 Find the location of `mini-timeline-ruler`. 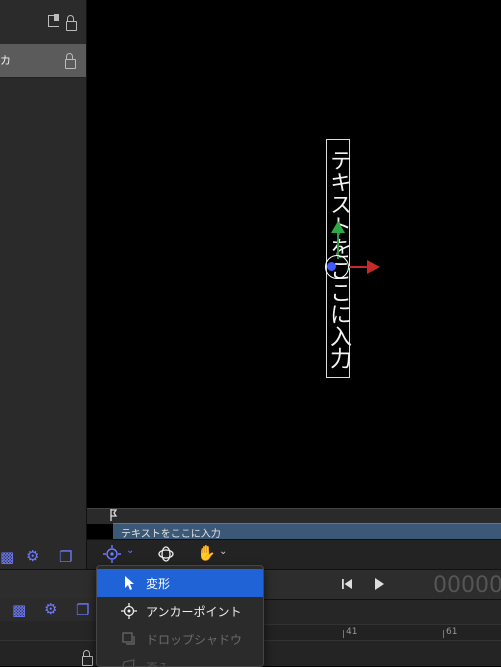

mini-timeline-ruler is located at coordinates (294, 516).